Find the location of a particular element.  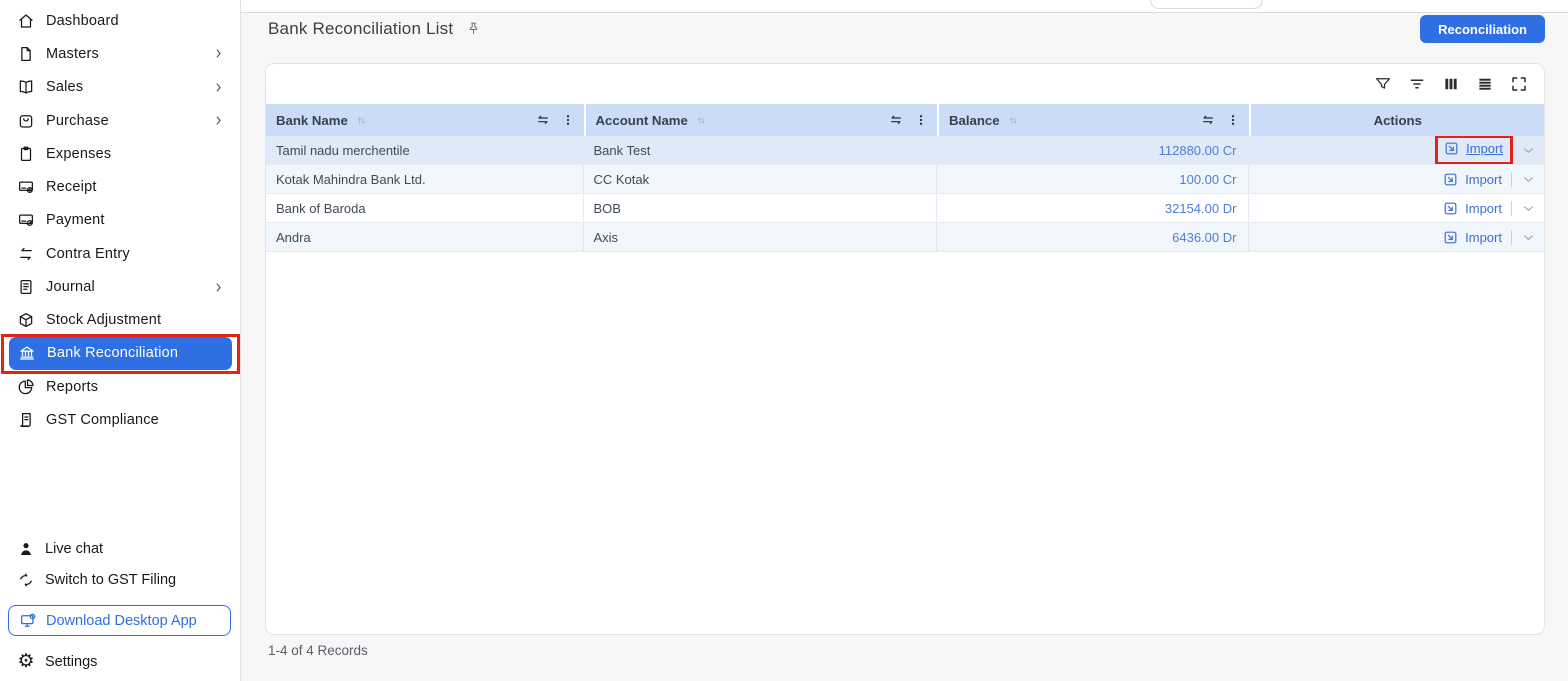

sidebar-item-label: Switch to GST Filing is located at coordinates (111, 579).